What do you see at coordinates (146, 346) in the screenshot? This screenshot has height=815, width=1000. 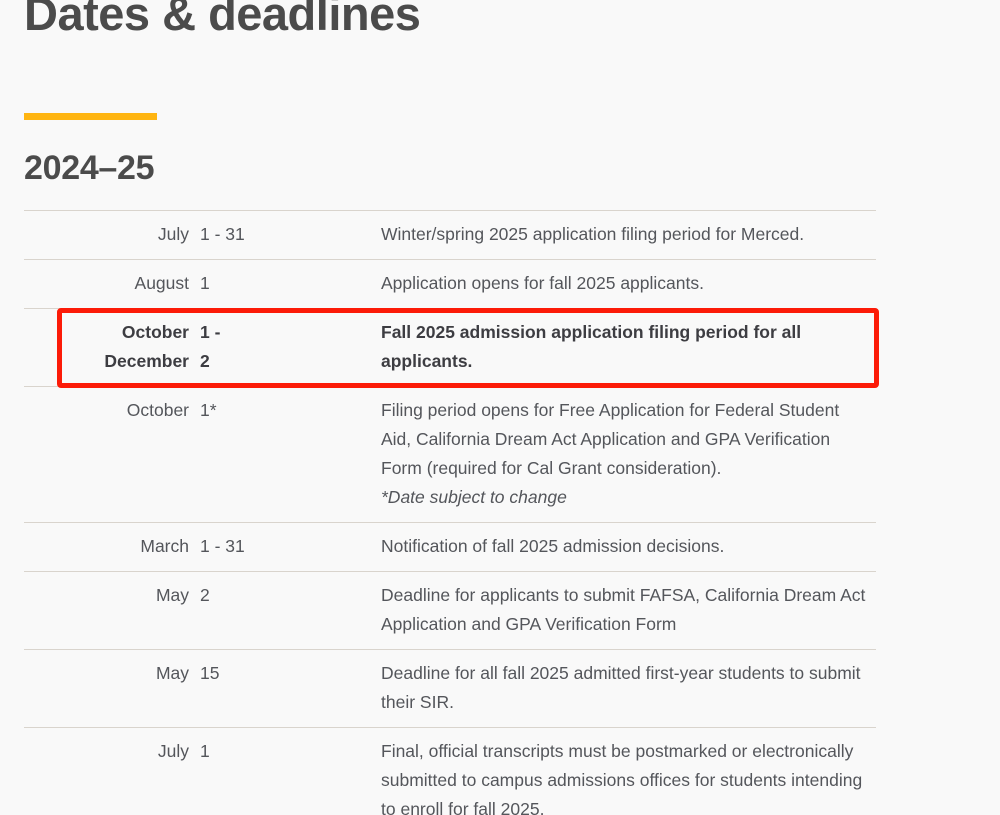 I see `cell-month: October December` at bounding box center [146, 346].